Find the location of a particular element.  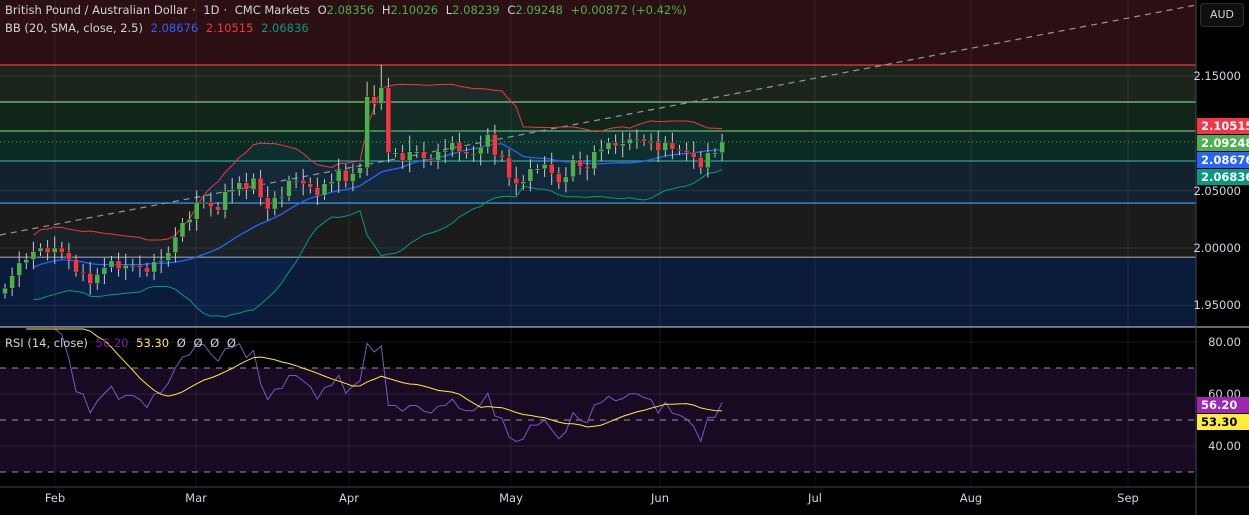

low-value: 2.08239 is located at coordinates (476, 10).